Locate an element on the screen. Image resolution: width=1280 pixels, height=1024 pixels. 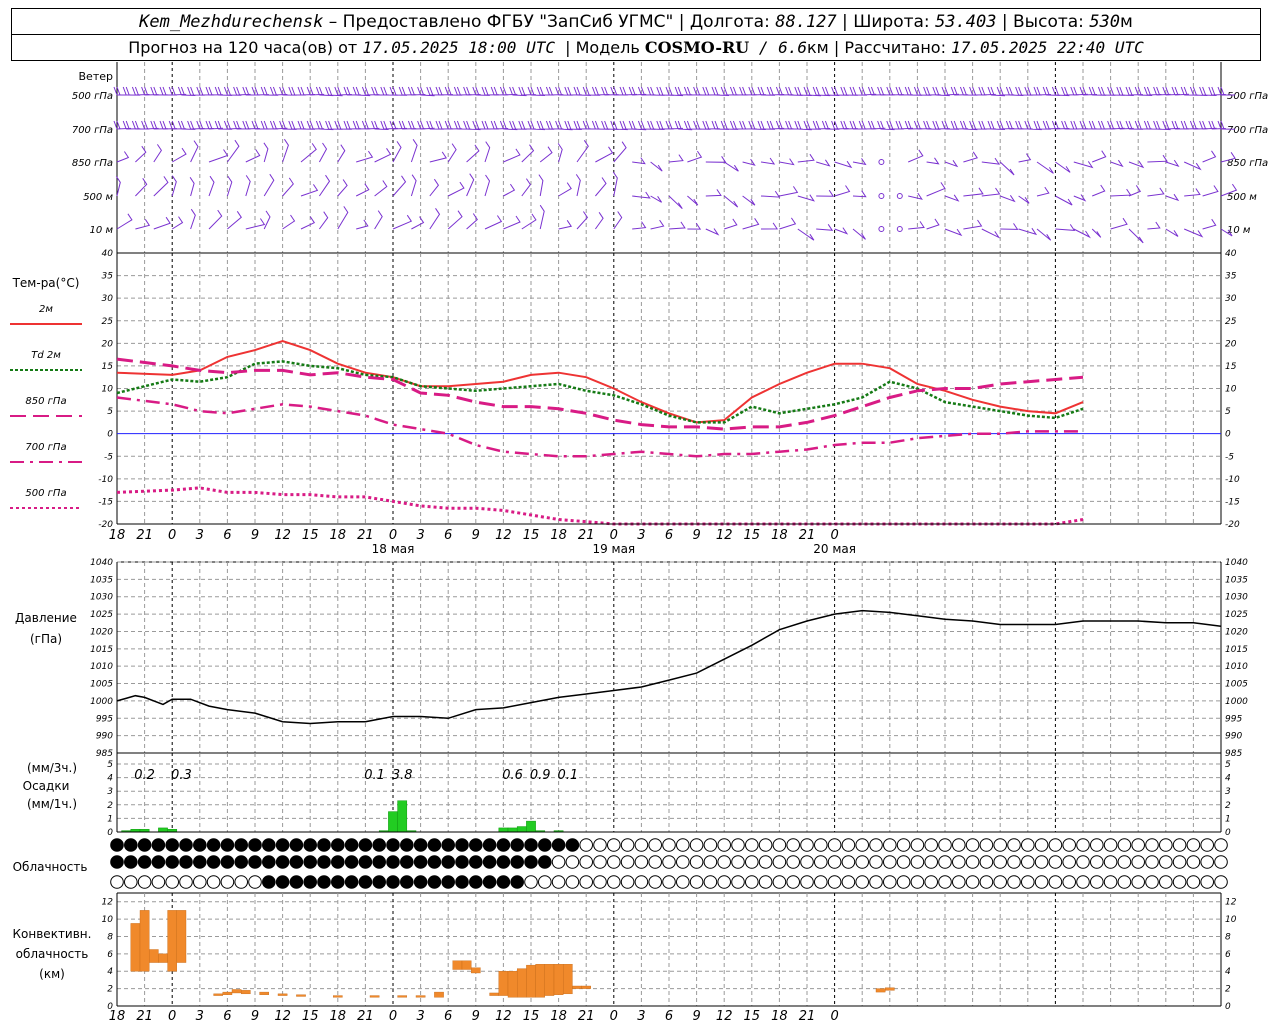
tick-label-right: 35 is located at coordinates (1231, 277).